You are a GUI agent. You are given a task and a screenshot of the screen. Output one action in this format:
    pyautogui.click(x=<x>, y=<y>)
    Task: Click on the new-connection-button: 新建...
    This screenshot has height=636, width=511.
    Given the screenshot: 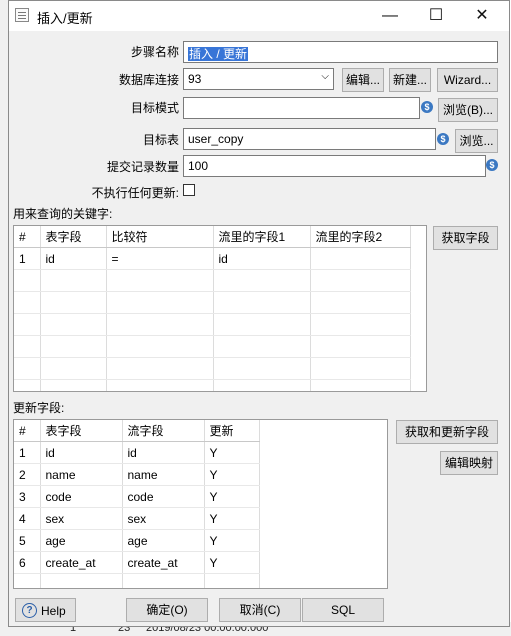 What is the action you would take?
    pyautogui.click(x=410, y=80)
    